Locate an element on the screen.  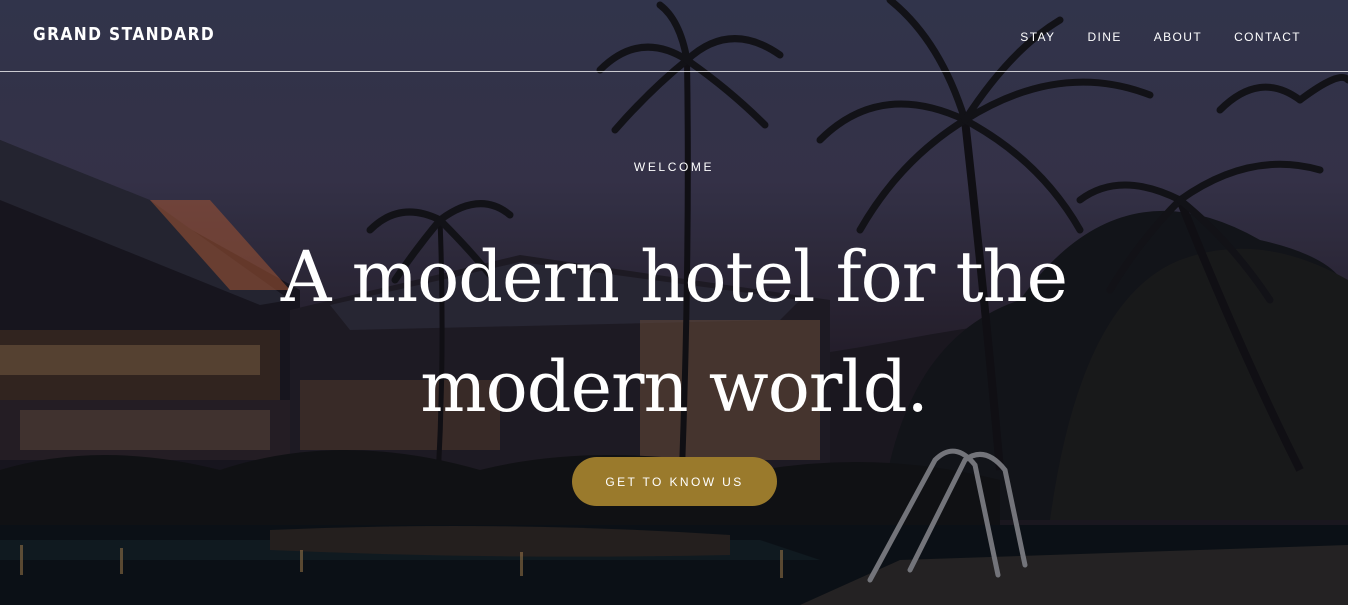
hero-headline-line-1: A modern hotel for the is located at coordinates (674, 277).